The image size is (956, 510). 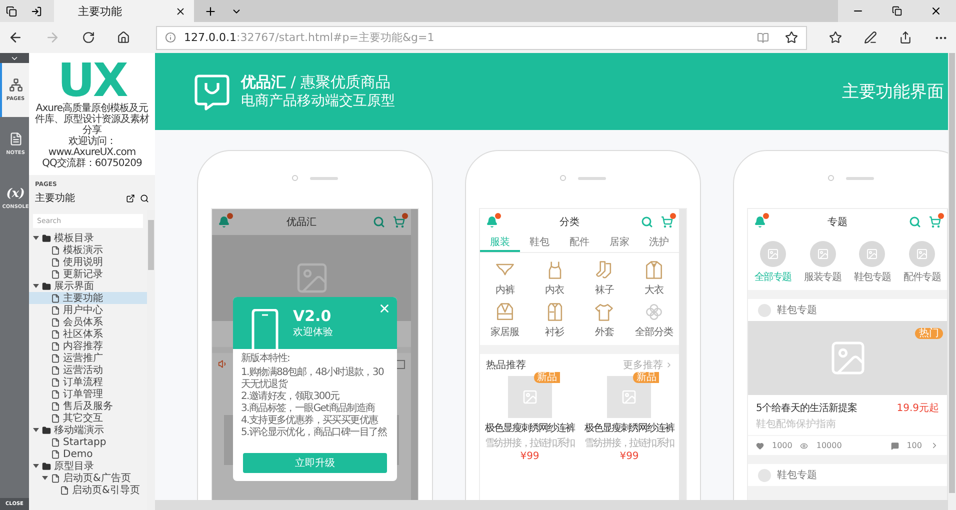 What do you see at coordinates (806, 408) in the screenshot?
I see `card-title: 5个给春天的生活新提案` at bounding box center [806, 408].